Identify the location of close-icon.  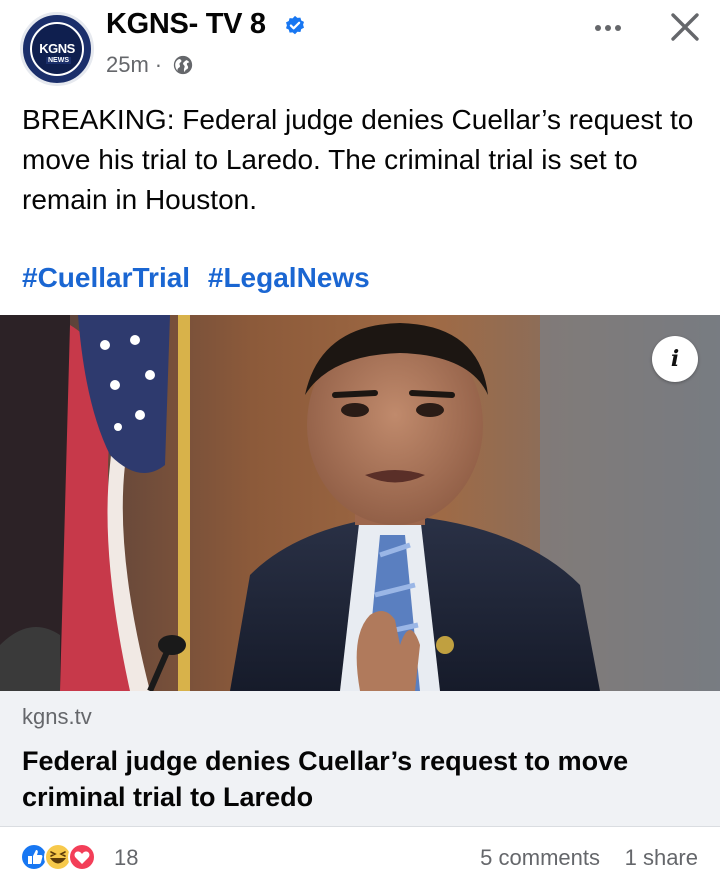
(685, 27).